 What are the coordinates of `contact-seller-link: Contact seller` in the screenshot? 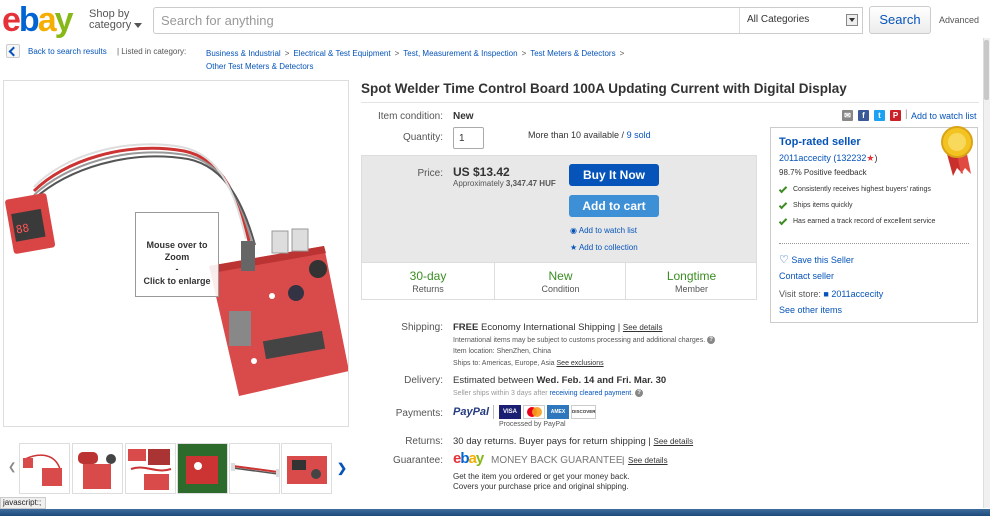 It's located at (806, 276).